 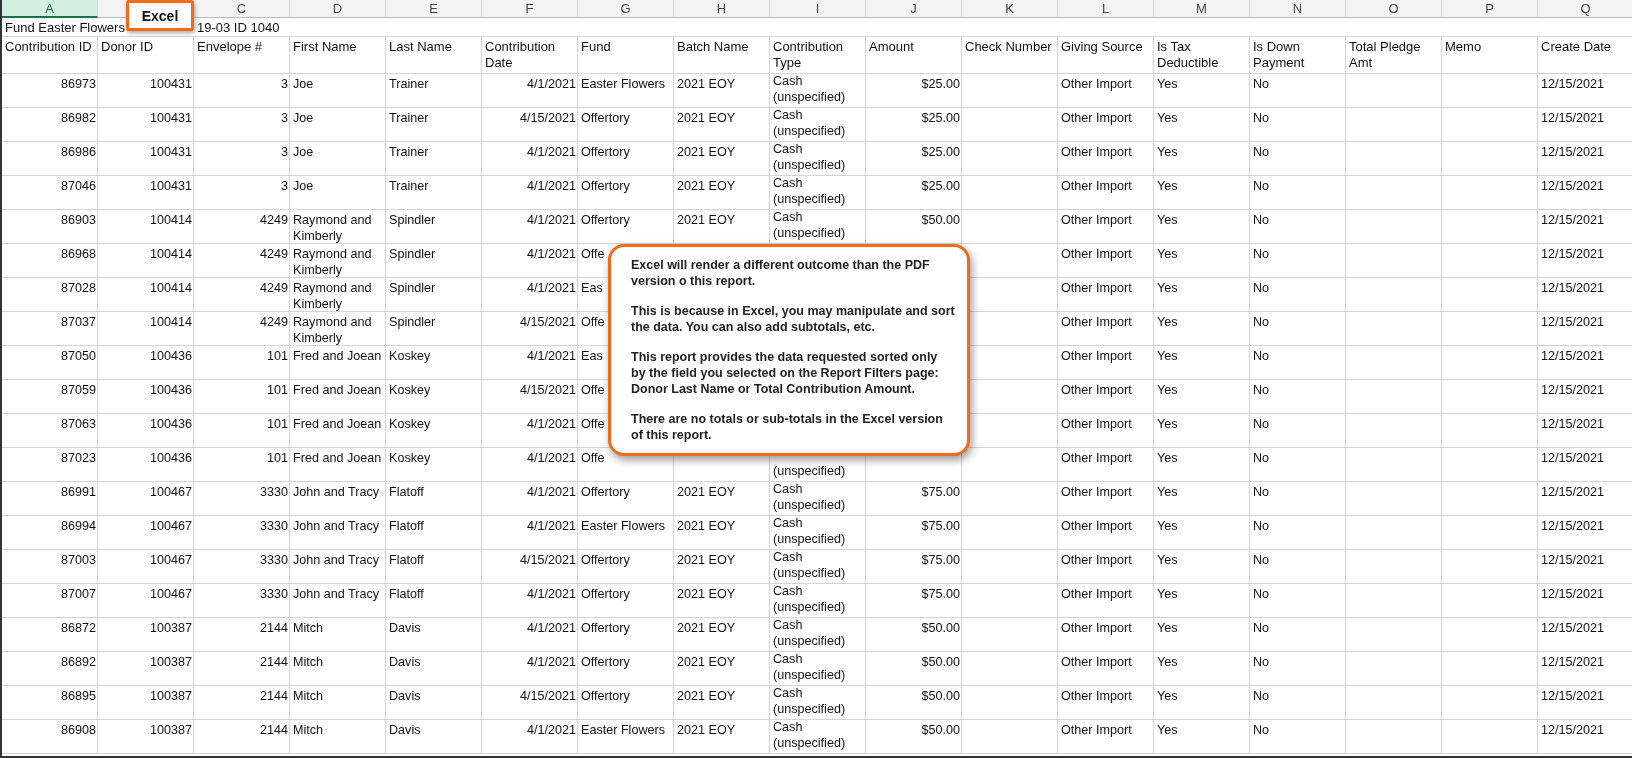 What do you see at coordinates (230, 47) in the screenshot?
I see `header-cell-text: Envelope #` at bounding box center [230, 47].